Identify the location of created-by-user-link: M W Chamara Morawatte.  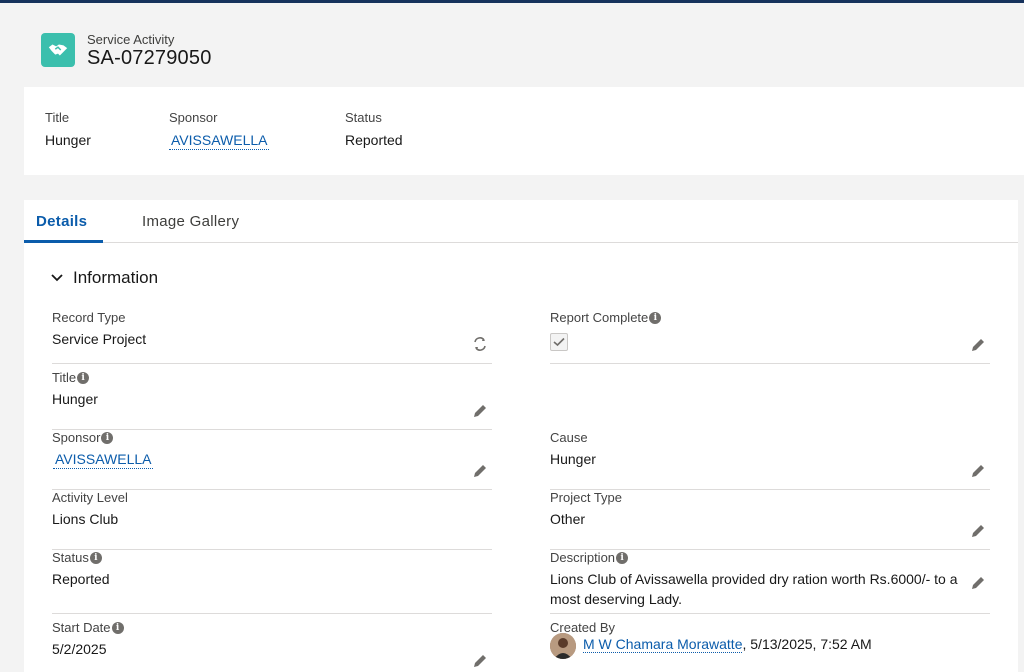
(663, 644).